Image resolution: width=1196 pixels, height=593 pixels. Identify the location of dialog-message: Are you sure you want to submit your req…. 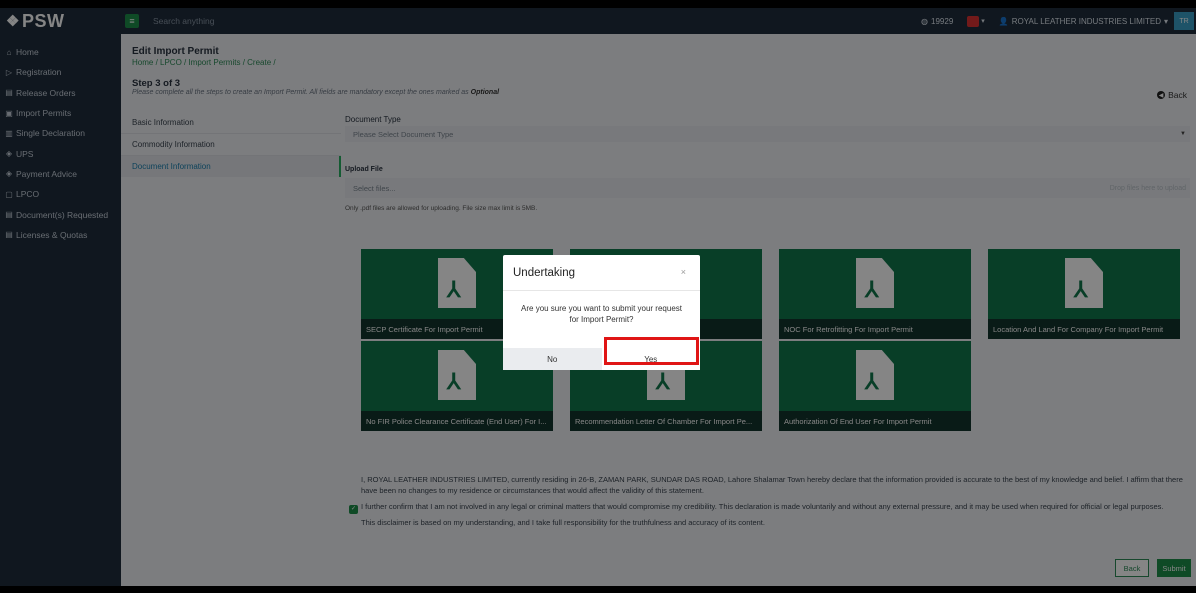
(601, 314).